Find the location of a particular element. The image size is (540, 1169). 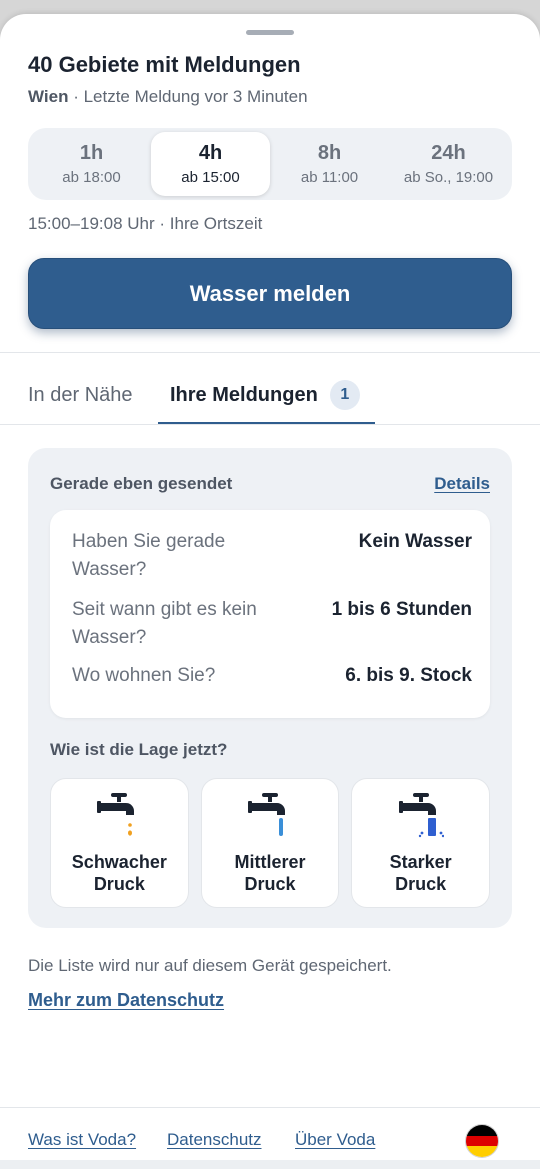

tab-nearby-label: In der Nähe is located at coordinates (80, 394).